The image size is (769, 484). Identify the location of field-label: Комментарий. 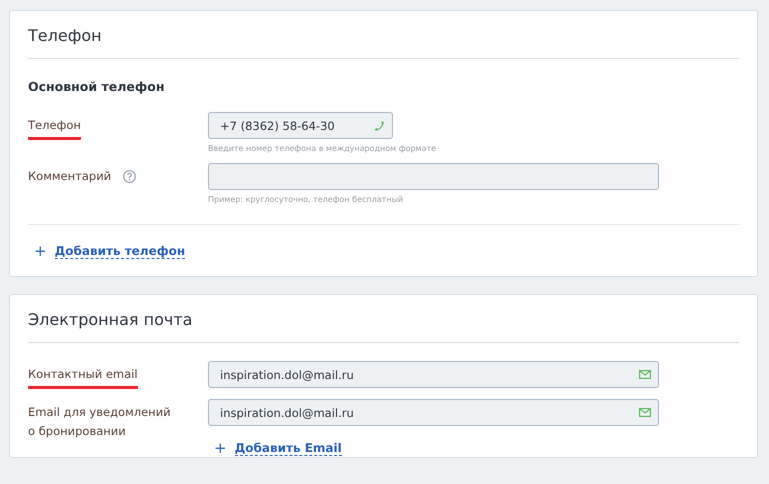
(70, 176).